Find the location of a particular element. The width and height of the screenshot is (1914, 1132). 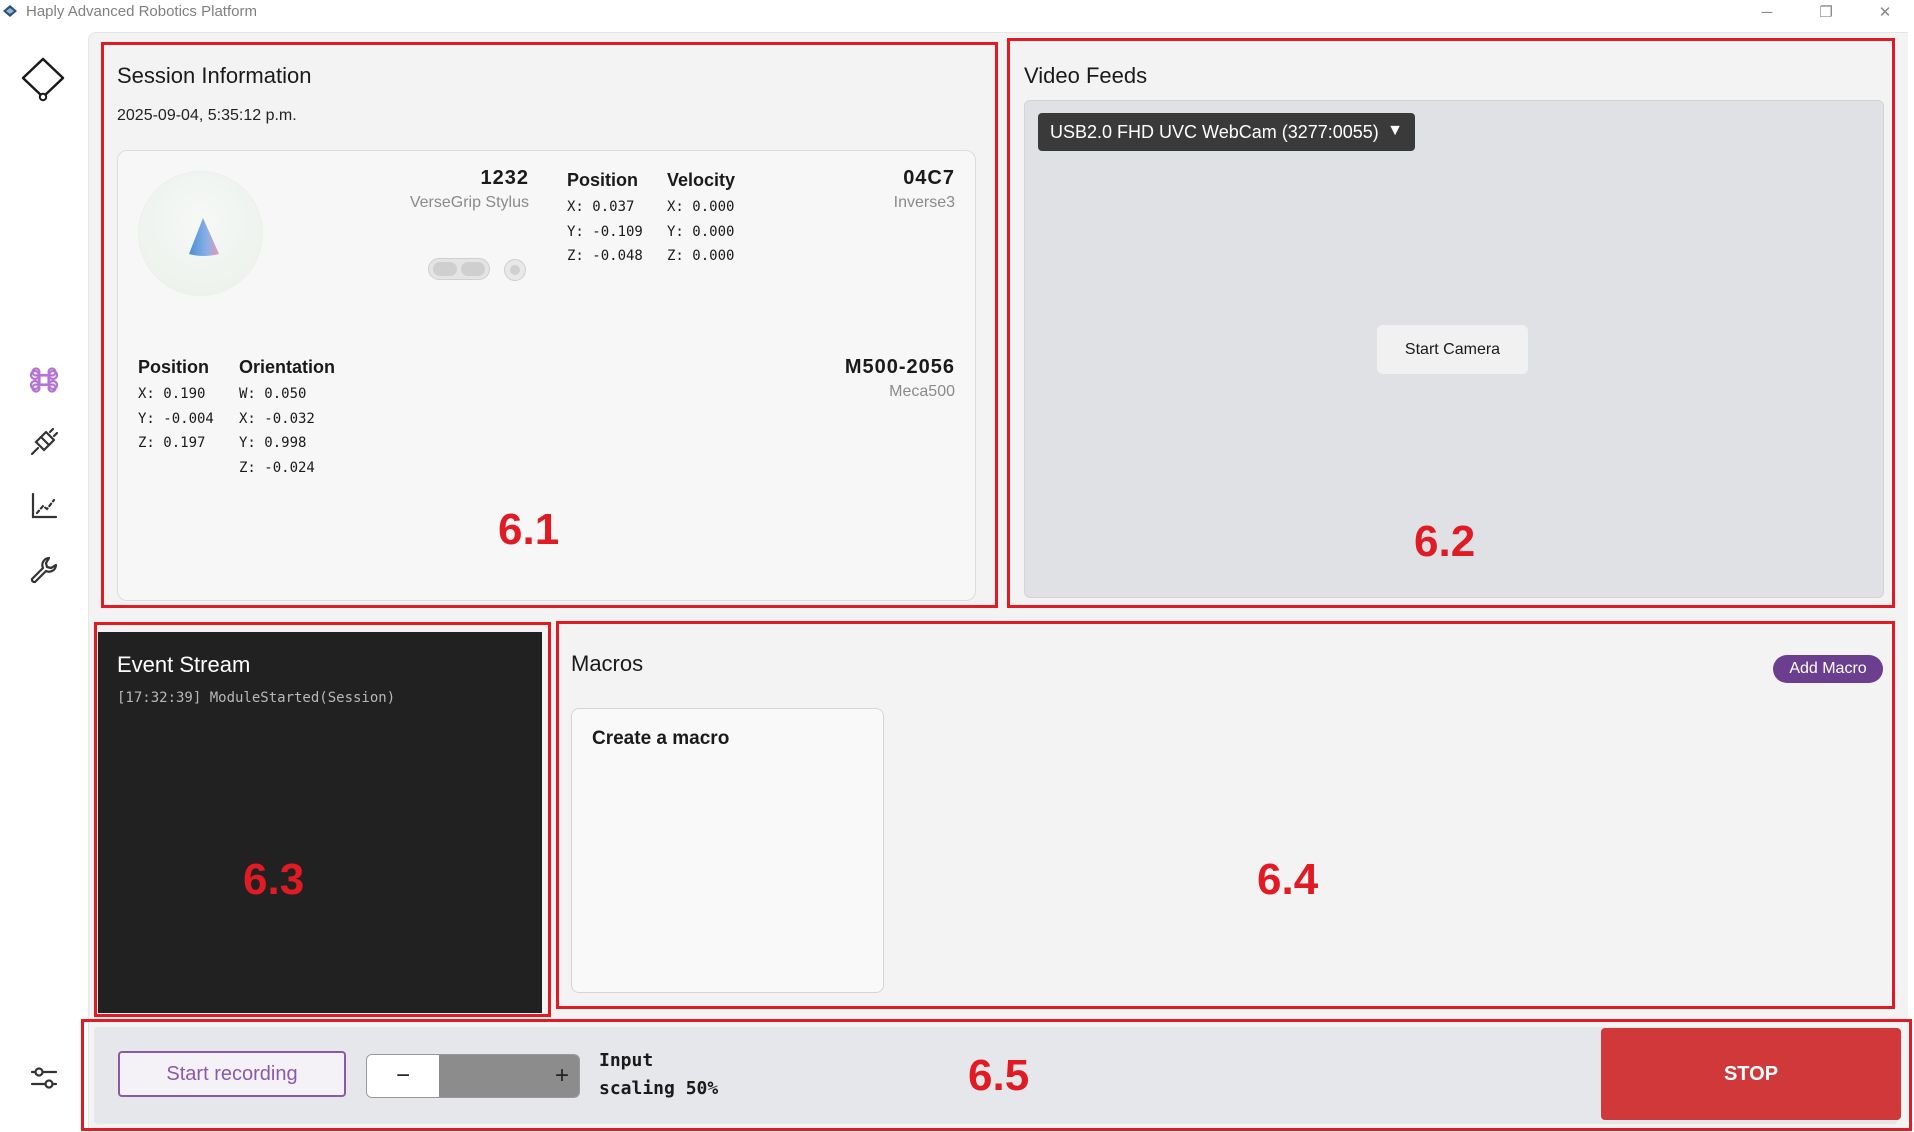

sidebar is located at coordinates (44, 578).